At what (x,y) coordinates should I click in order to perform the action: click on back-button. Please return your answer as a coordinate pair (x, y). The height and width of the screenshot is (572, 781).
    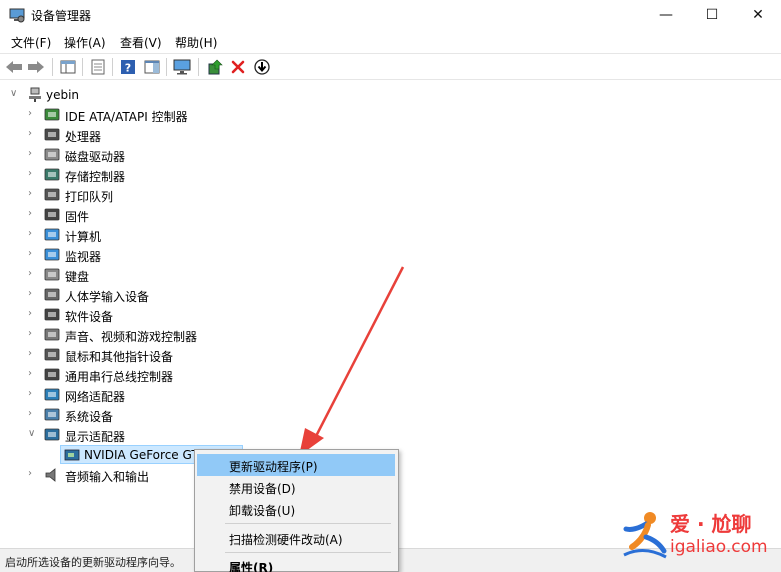
    Looking at the image, I should click on (14, 67).